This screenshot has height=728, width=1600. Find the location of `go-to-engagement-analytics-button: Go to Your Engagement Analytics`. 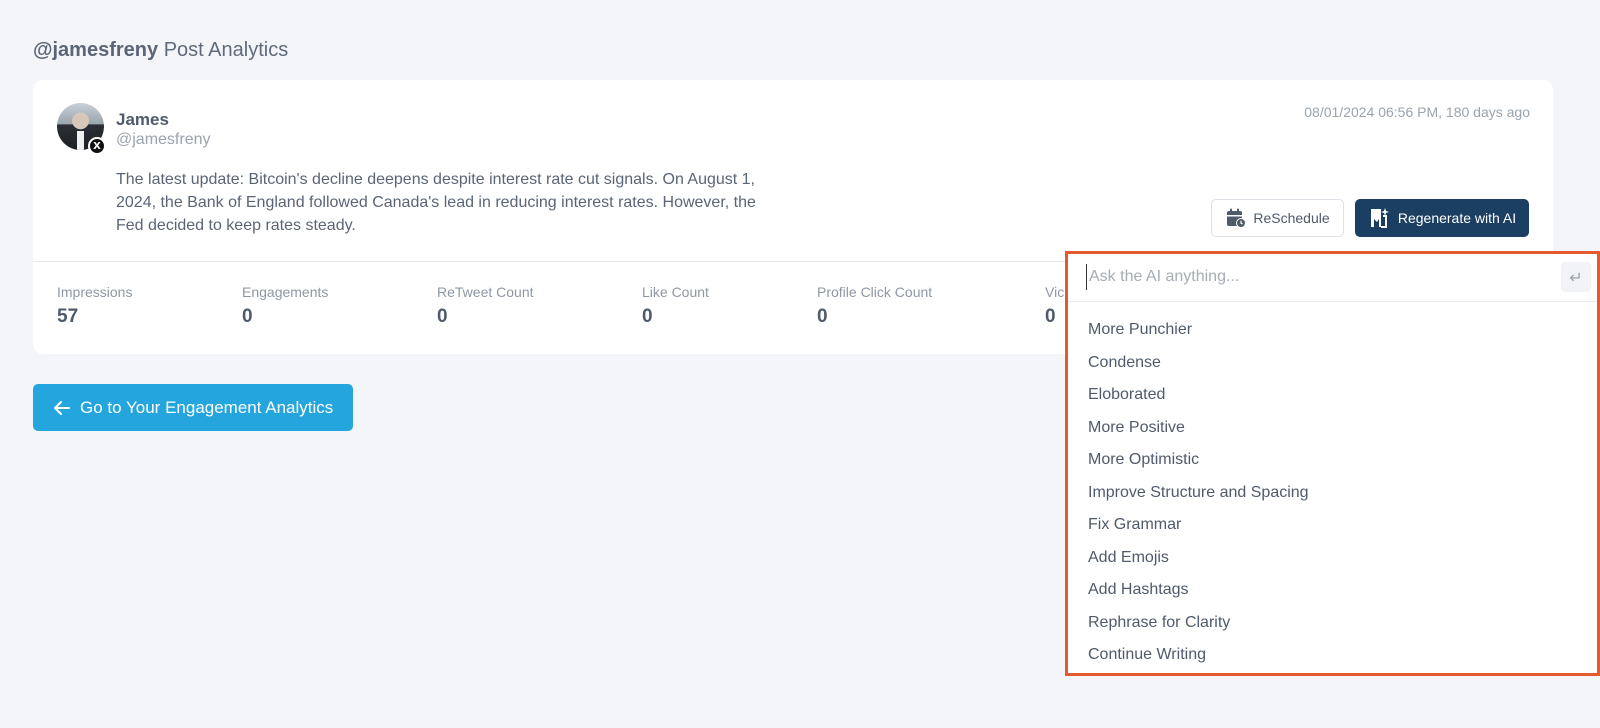

go-to-engagement-analytics-button: Go to Your Engagement Analytics is located at coordinates (193, 407).